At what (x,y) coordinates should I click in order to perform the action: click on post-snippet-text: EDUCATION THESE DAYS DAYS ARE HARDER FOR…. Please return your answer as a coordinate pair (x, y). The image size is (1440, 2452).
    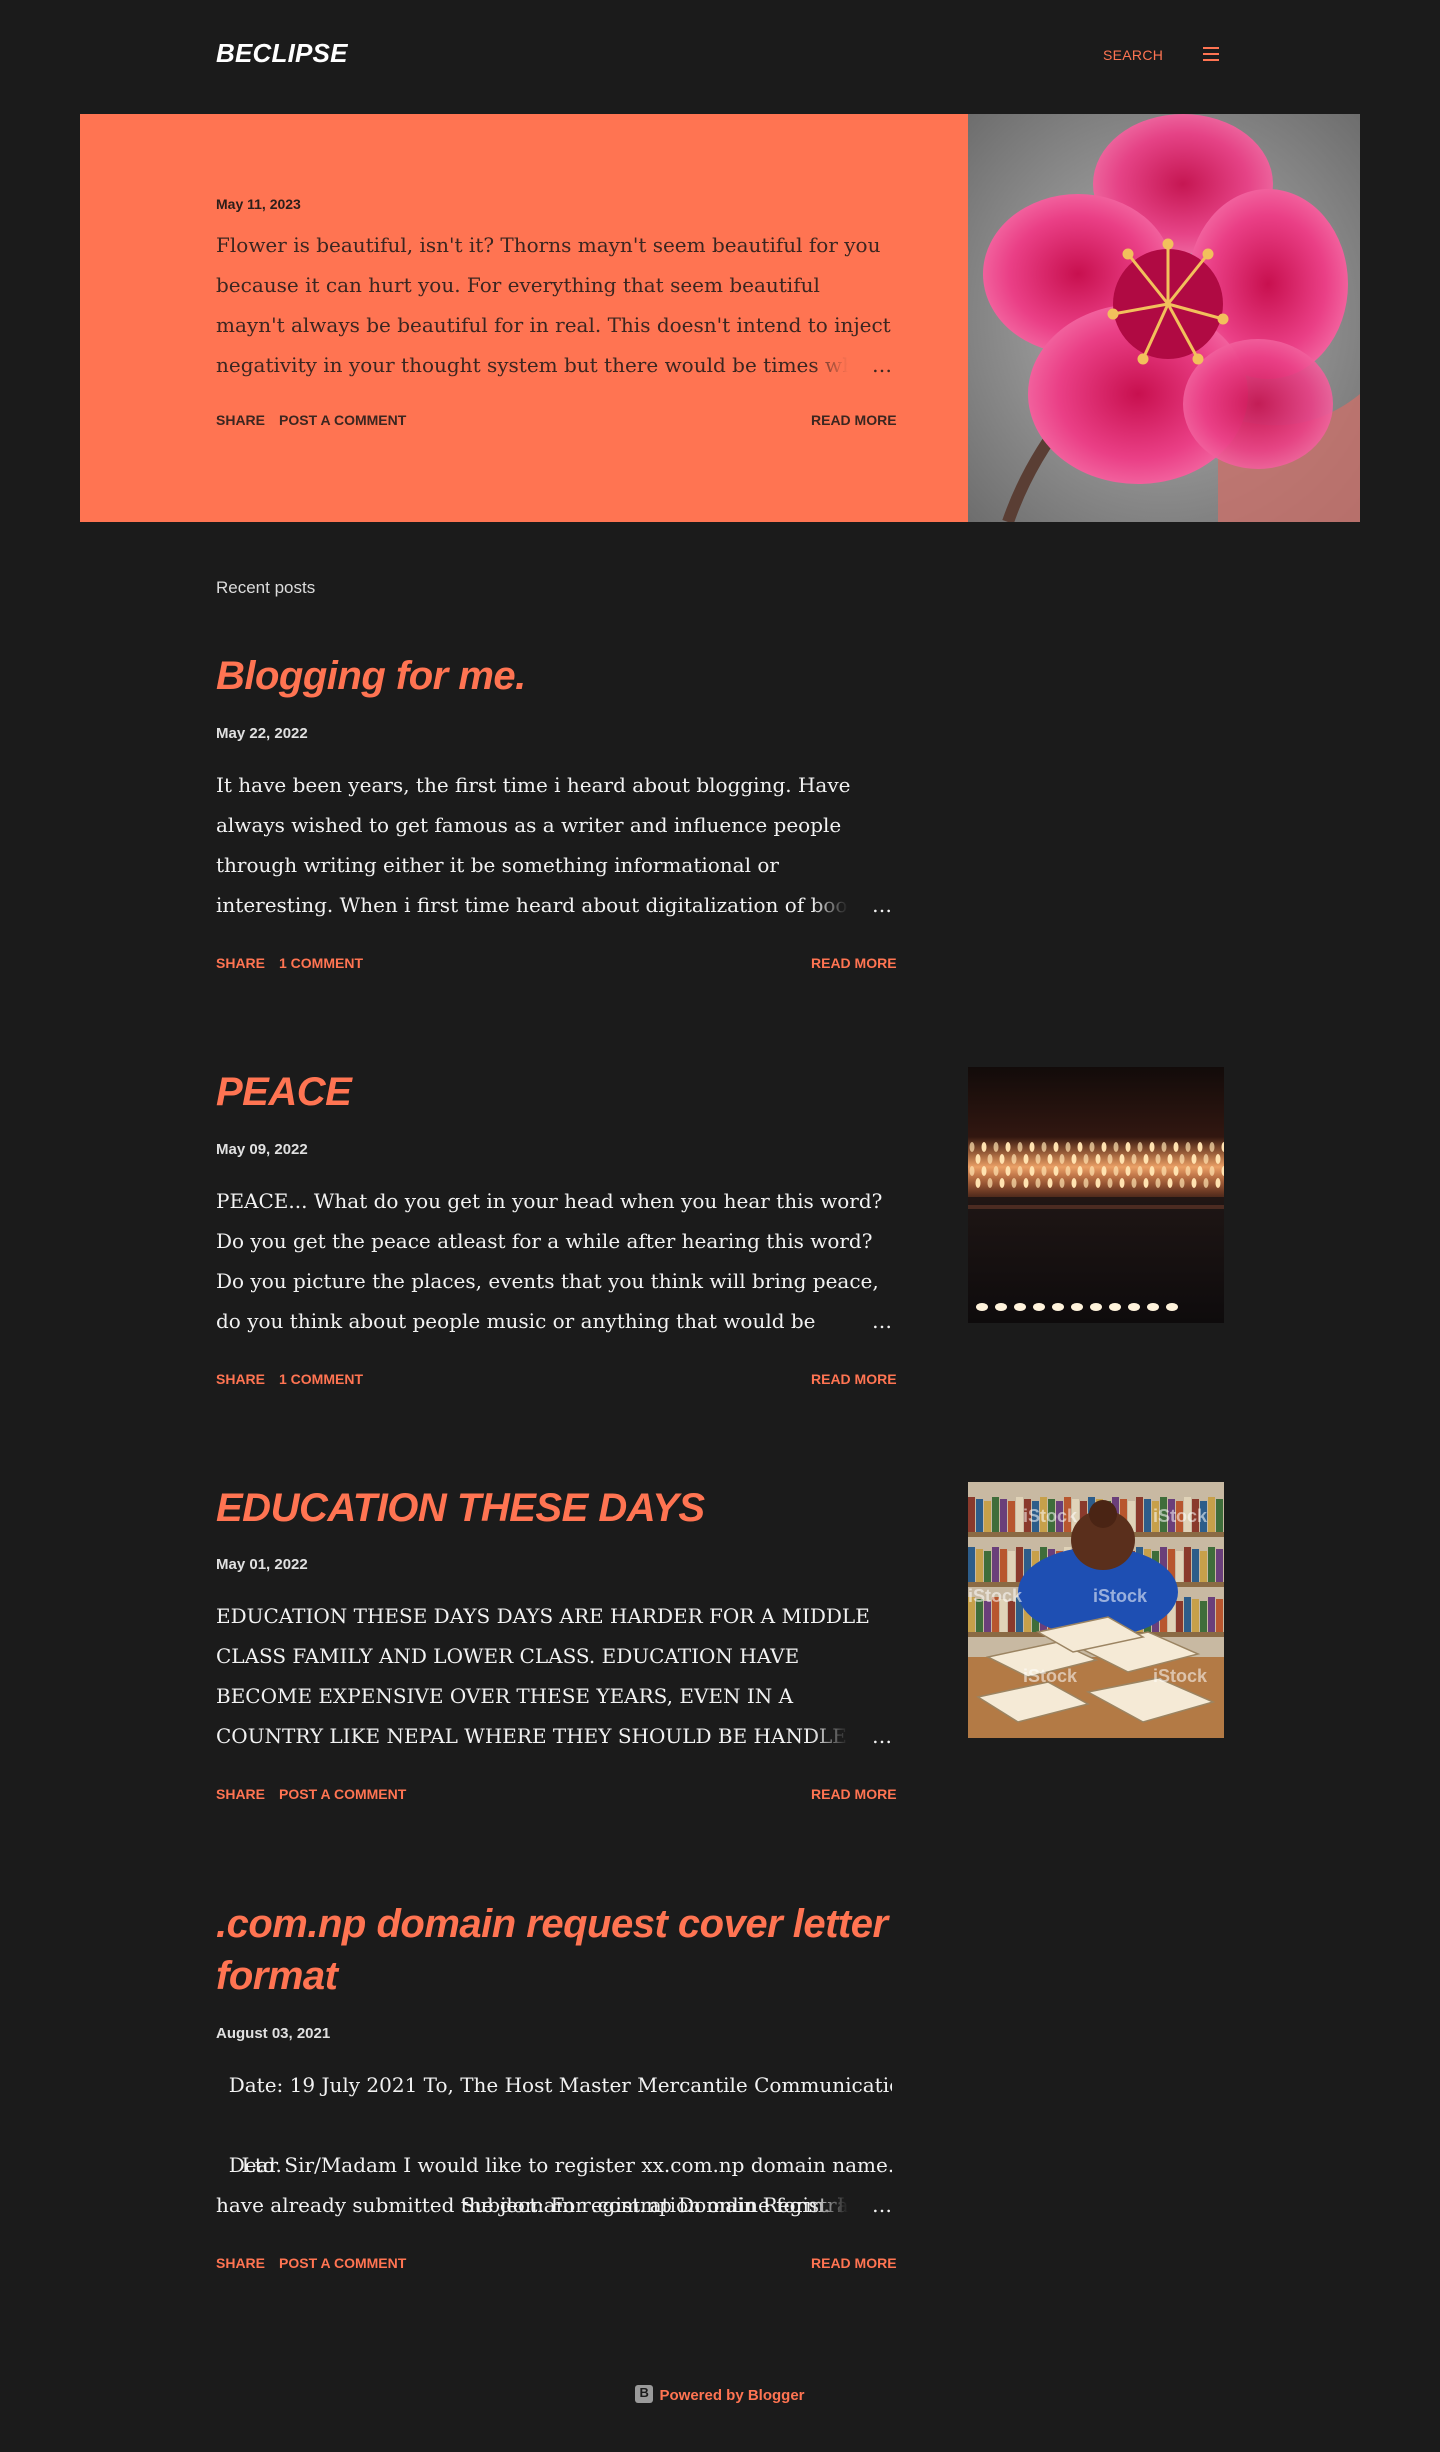
    Looking at the image, I should click on (543, 1676).